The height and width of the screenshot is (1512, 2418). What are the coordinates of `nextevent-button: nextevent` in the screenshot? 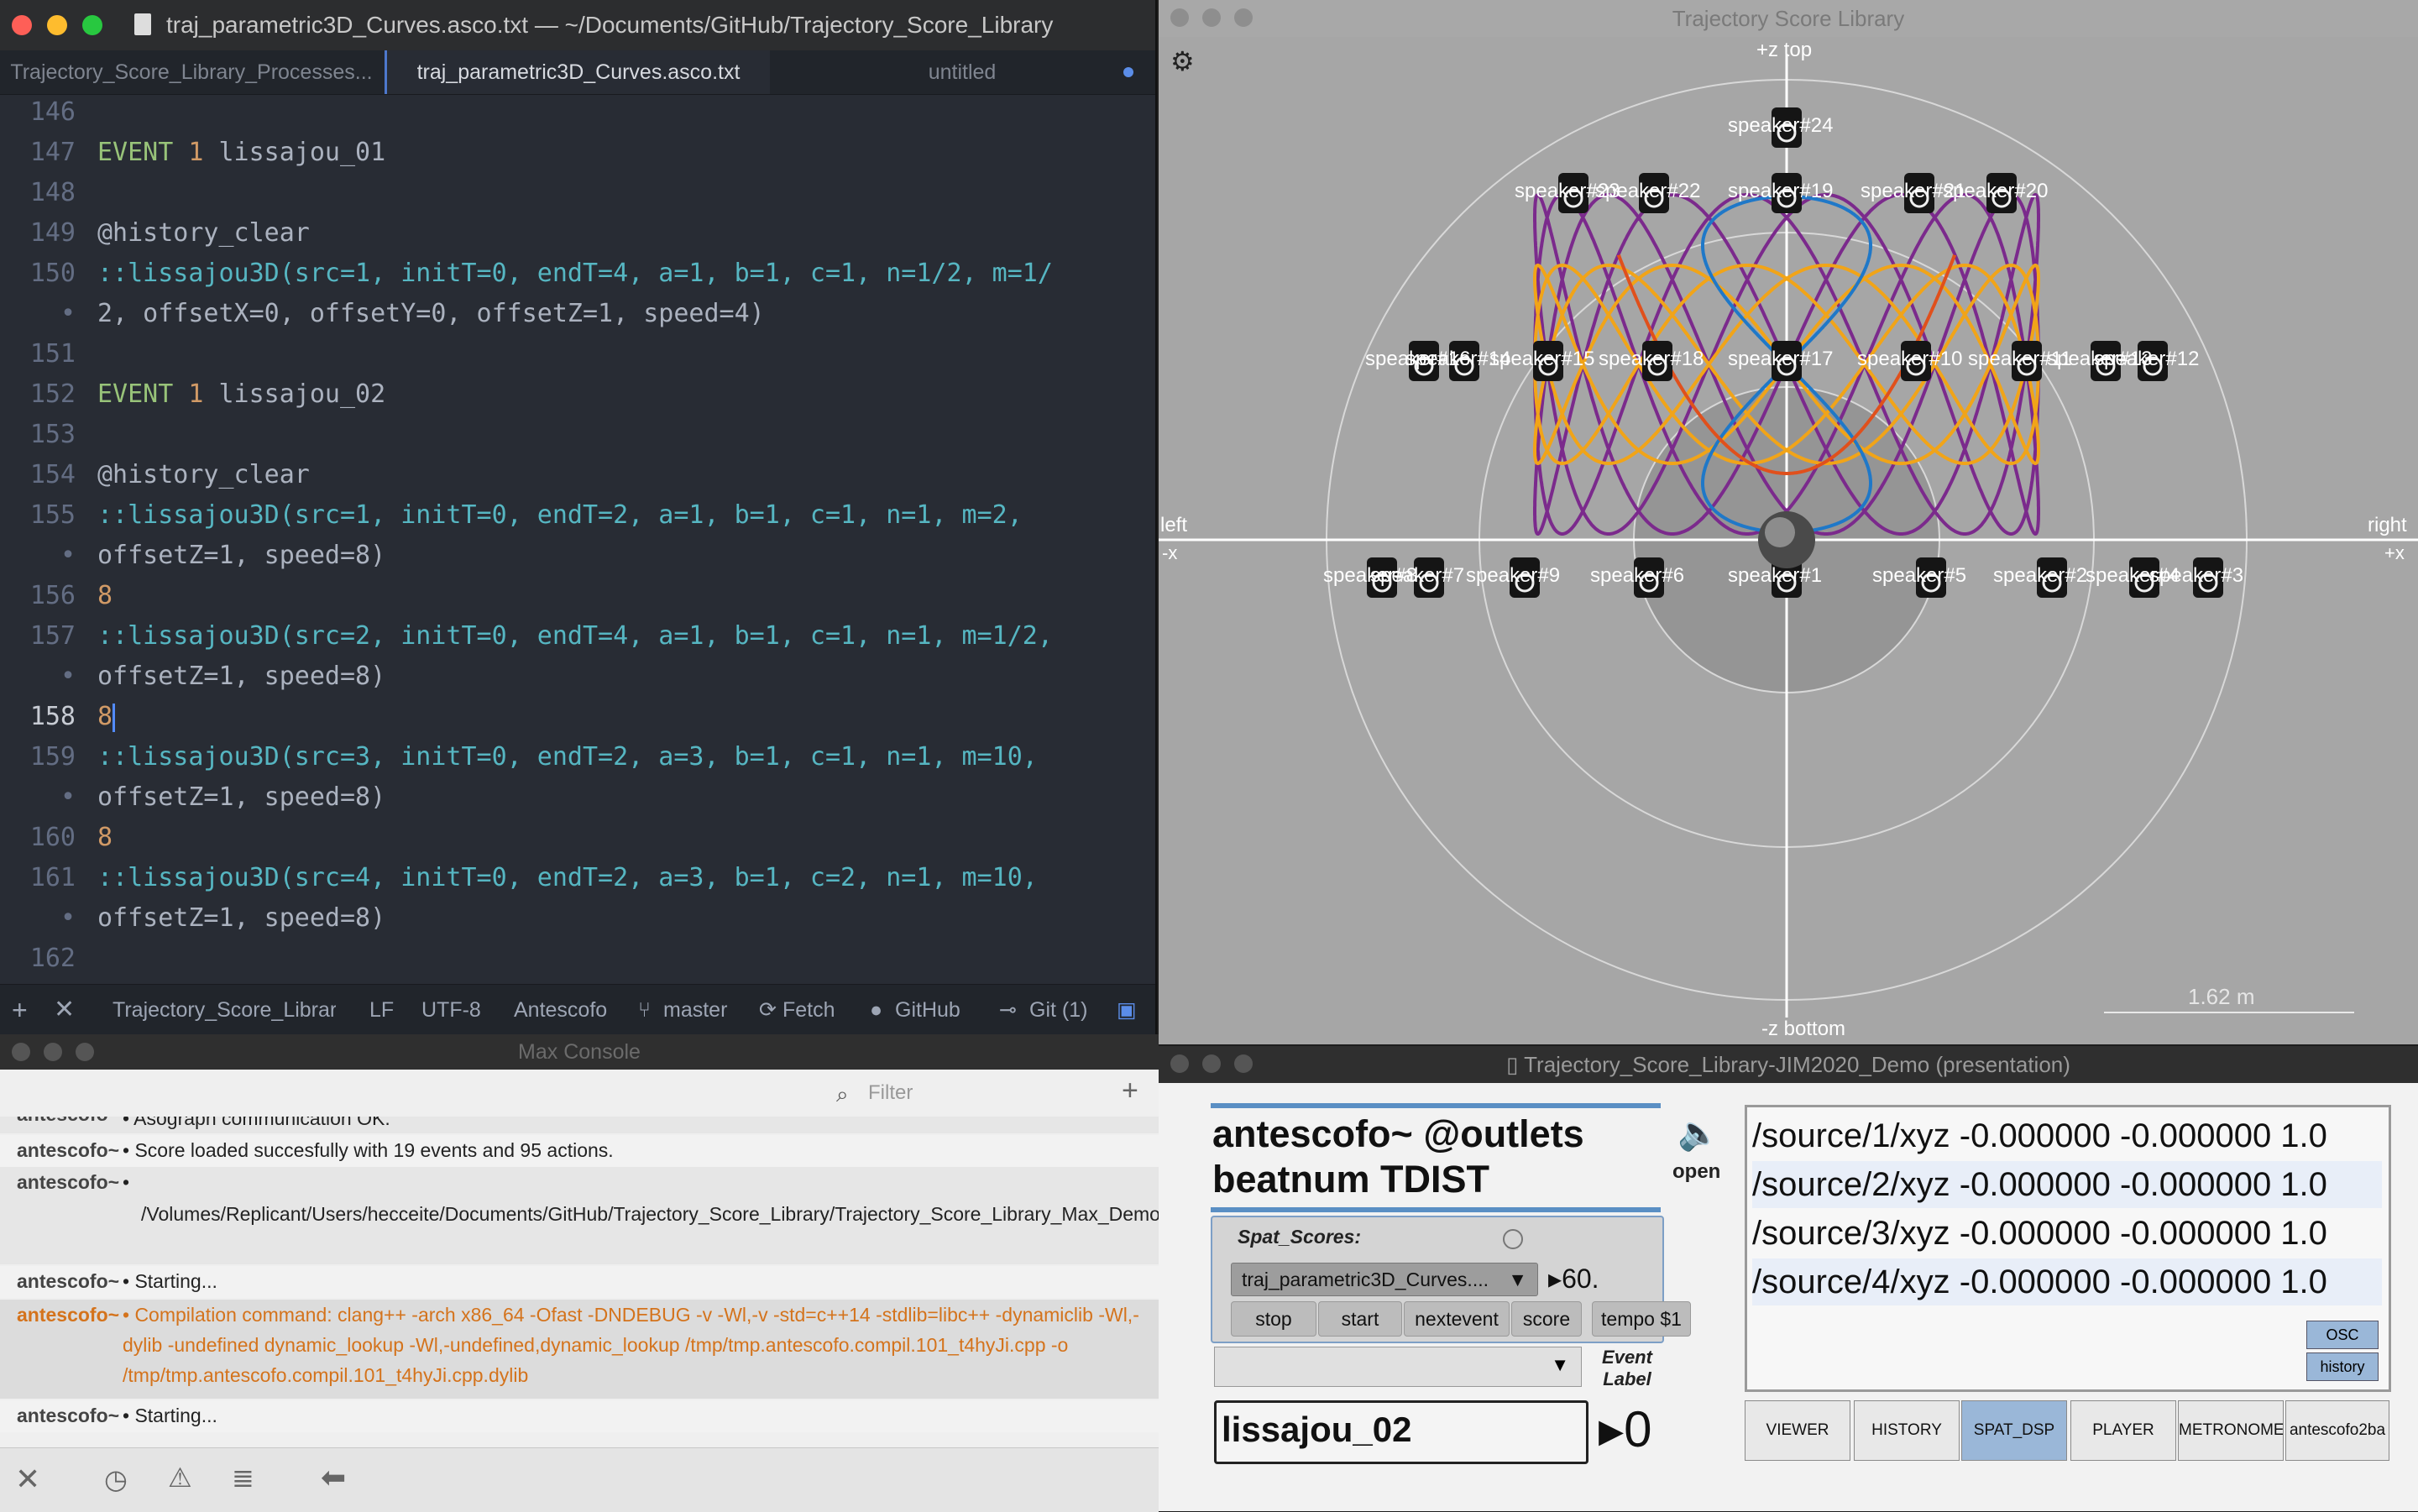 It's located at (1457, 1319).